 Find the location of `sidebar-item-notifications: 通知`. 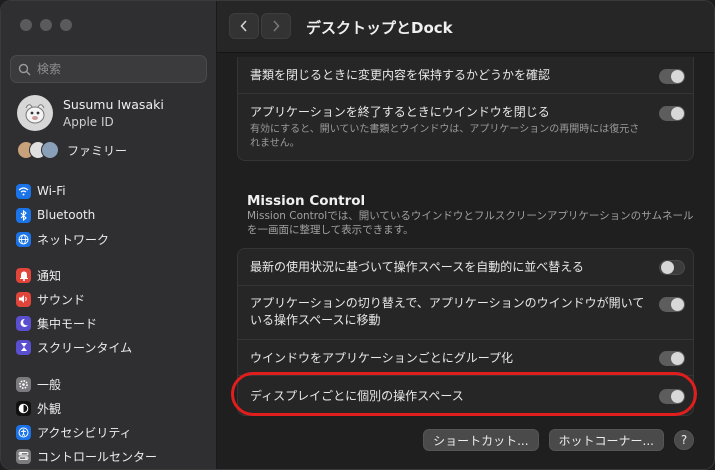

sidebar-item-notifications: 通知 is located at coordinates (109, 275).